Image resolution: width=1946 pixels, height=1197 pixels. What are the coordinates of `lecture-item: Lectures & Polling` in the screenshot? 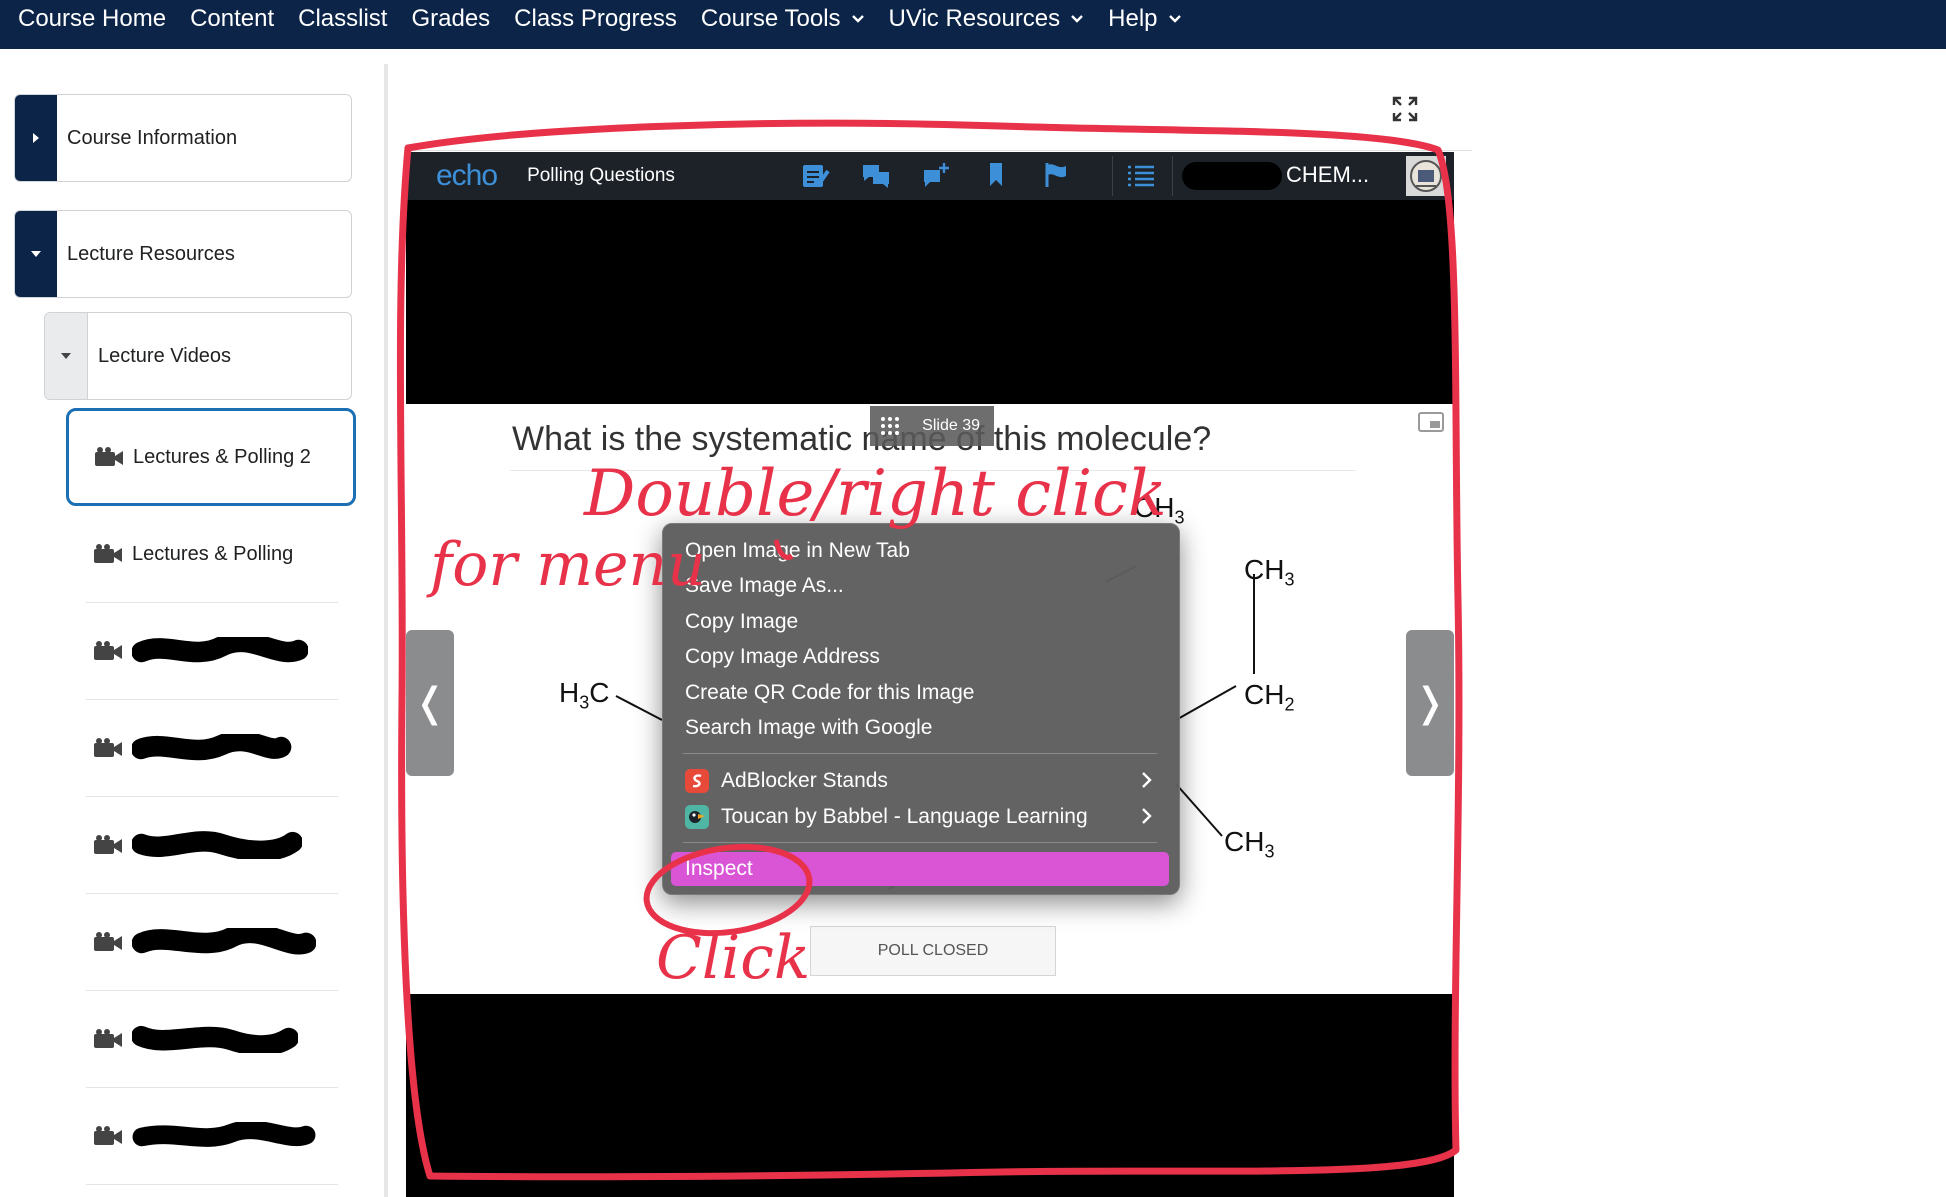 It's located at (212, 554).